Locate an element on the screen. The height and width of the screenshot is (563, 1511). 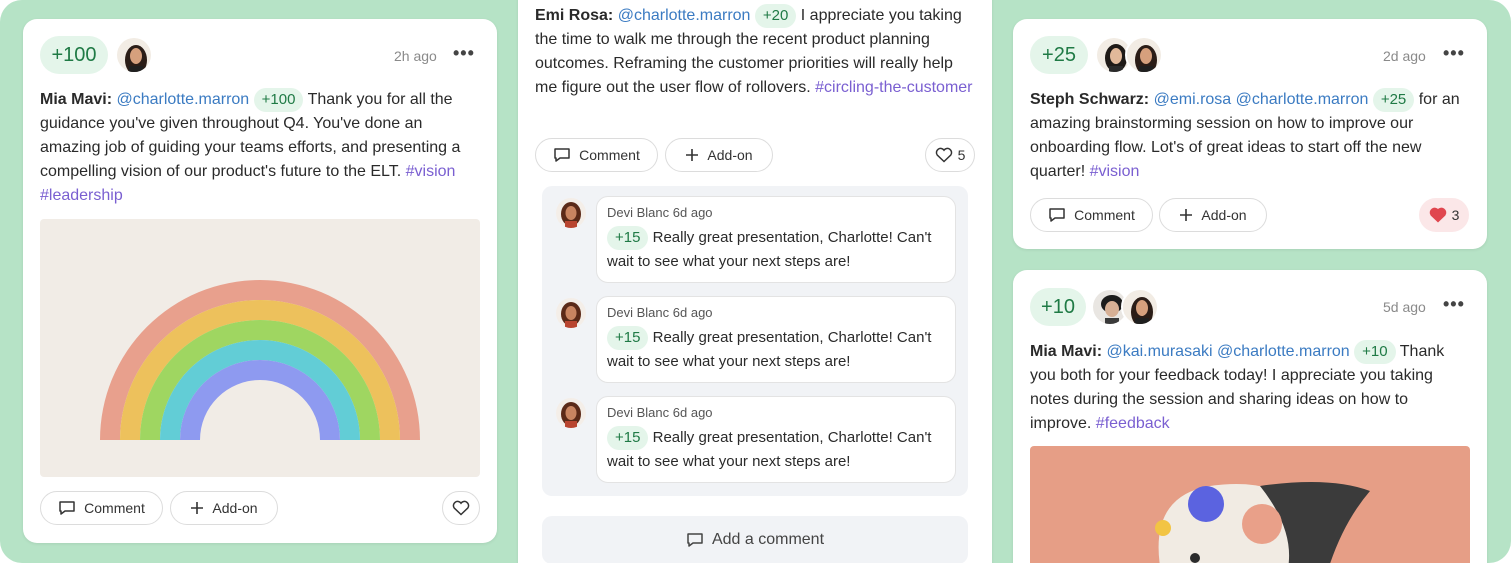
hashtag-link: #feedback is located at coordinates (1133, 423).